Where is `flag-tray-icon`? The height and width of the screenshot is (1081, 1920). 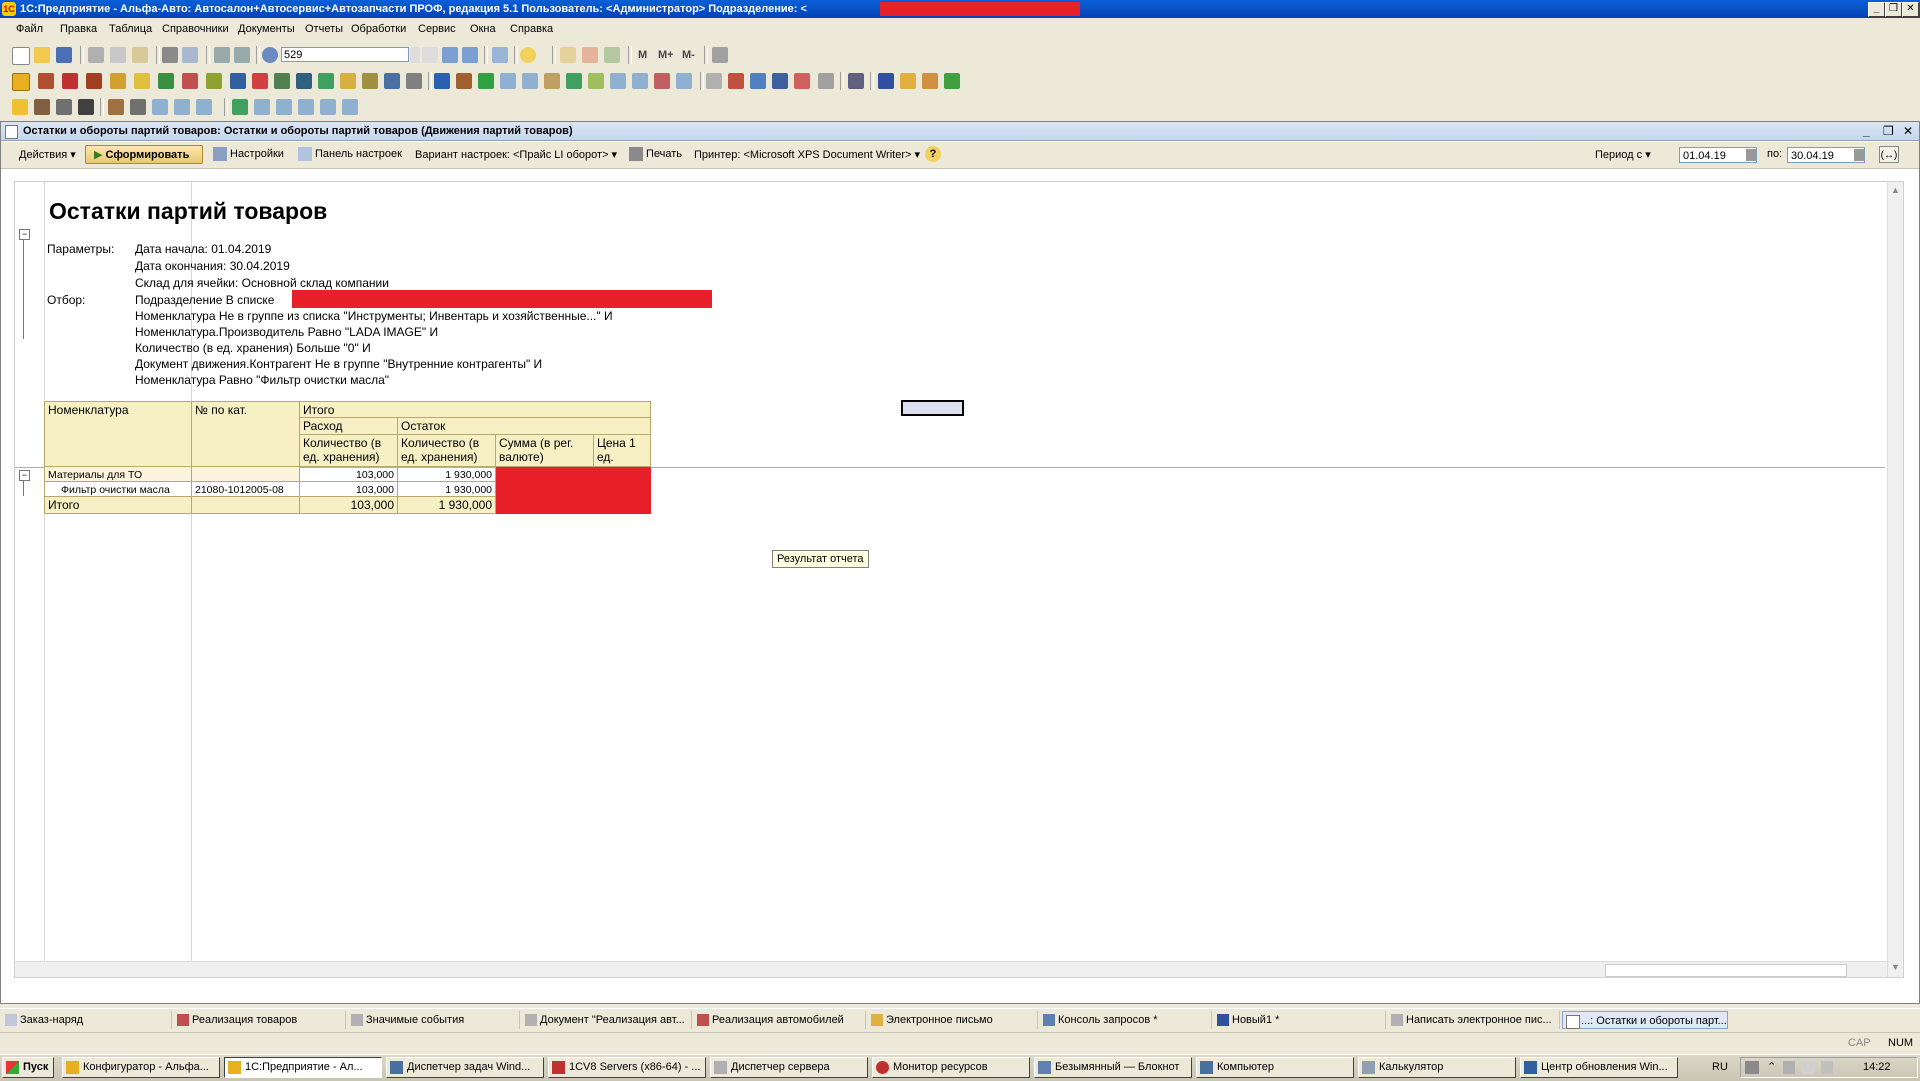
flag-tray-icon is located at coordinates (1789, 1067).